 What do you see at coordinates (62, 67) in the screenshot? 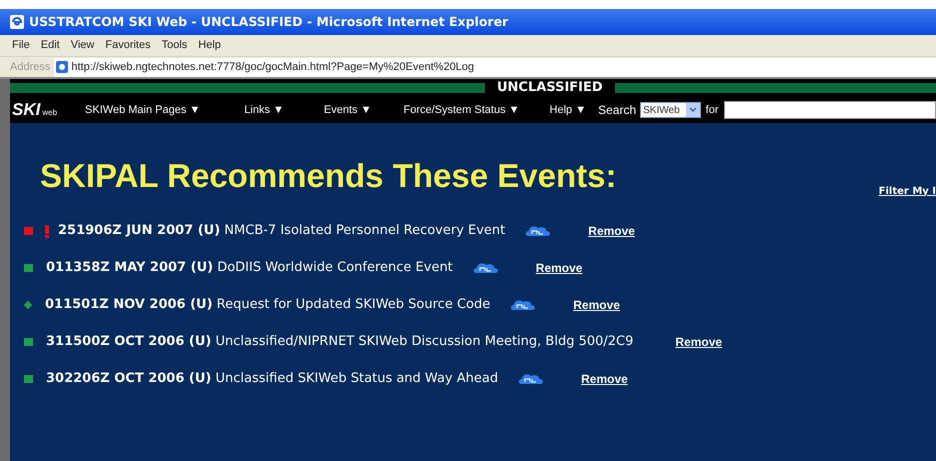
I see `page-icon` at bounding box center [62, 67].